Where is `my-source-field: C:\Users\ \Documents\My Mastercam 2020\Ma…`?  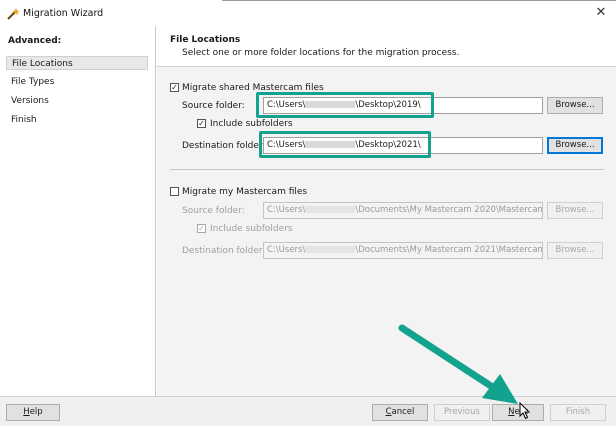 my-source-field: C:\Users\ \Documents\My Mastercam 2020\Ma… is located at coordinates (403, 210).